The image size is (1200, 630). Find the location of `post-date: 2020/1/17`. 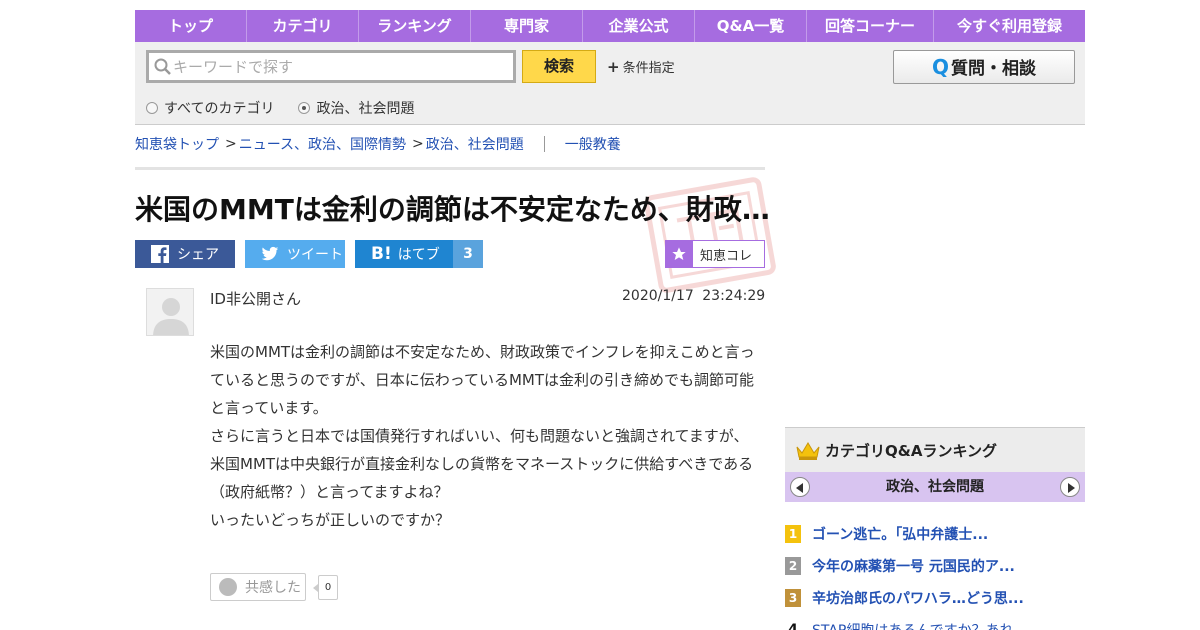

post-date: 2020/1/17 is located at coordinates (658, 296).